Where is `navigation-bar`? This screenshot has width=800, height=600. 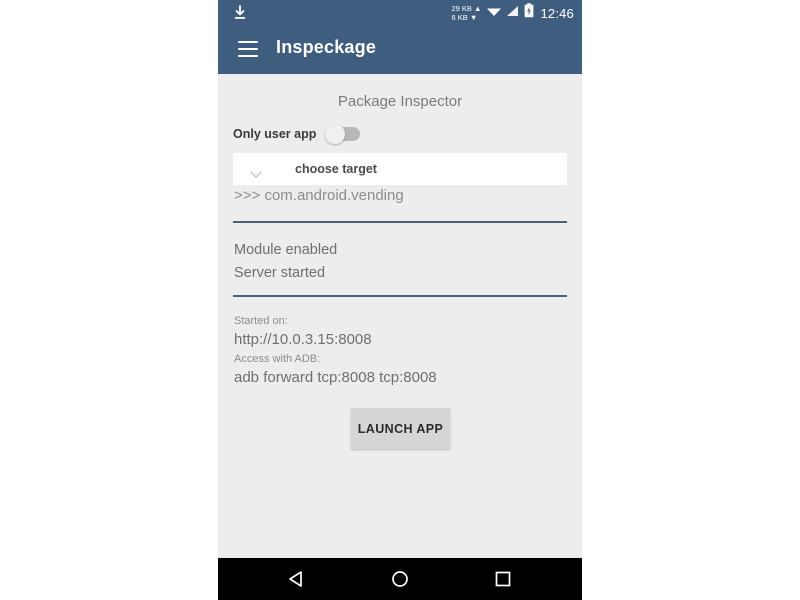
navigation-bar is located at coordinates (400, 579).